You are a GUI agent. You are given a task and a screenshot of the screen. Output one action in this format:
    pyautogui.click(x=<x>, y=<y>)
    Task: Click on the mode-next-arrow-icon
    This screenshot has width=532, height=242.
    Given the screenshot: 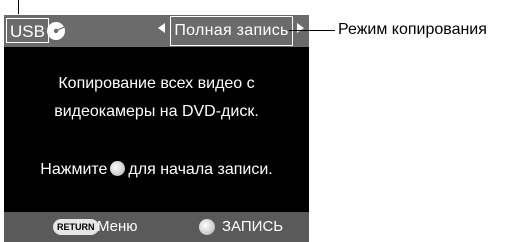 What is the action you would take?
    pyautogui.click(x=300, y=28)
    